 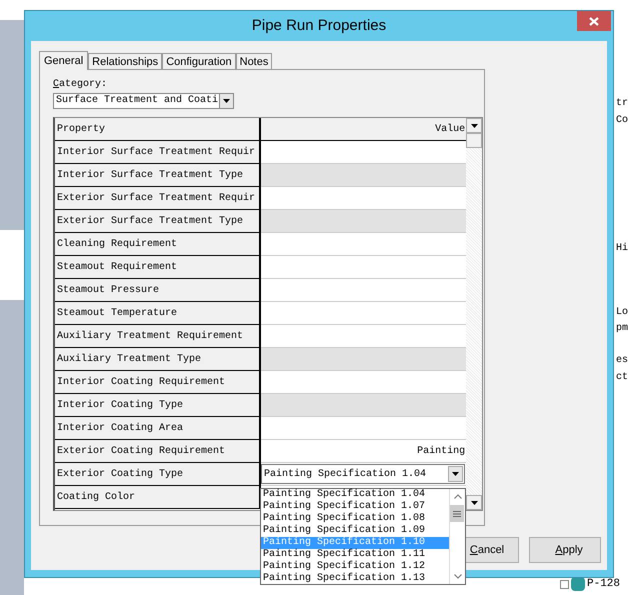 What do you see at coordinates (603, 584) in the screenshot?
I see `tree-label: P-128` at bounding box center [603, 584].